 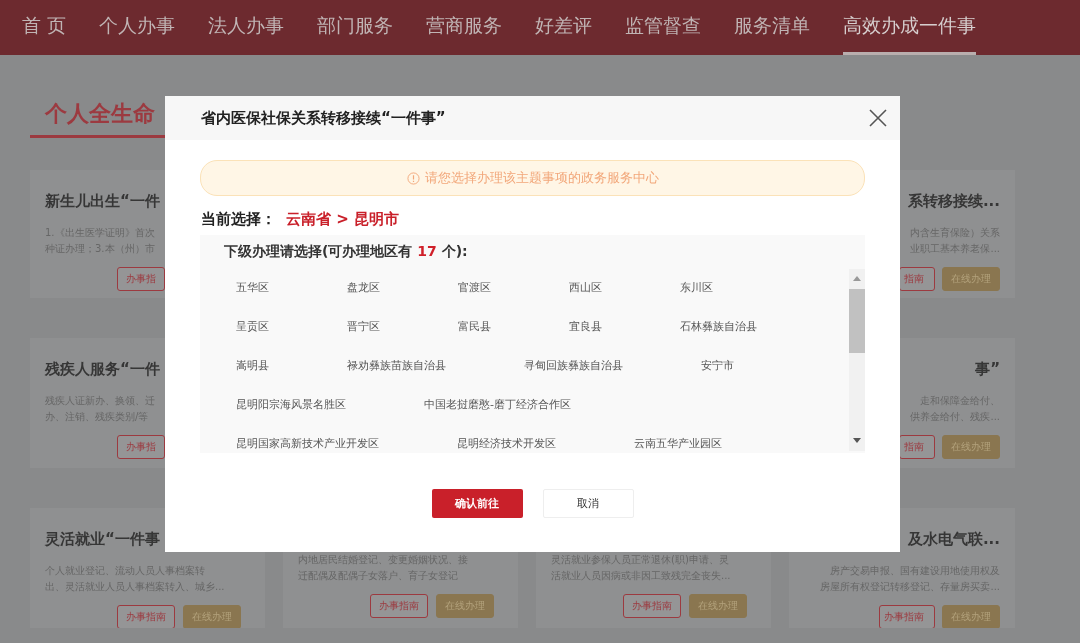 I want to click on region-option: 安宁市, so click(x=717, y=365).